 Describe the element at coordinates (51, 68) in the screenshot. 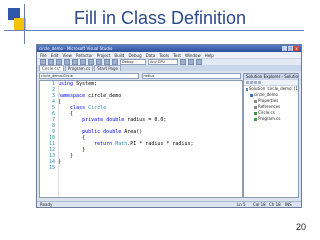

I see `tab-circle-cs: Circle.cs*` at that location.